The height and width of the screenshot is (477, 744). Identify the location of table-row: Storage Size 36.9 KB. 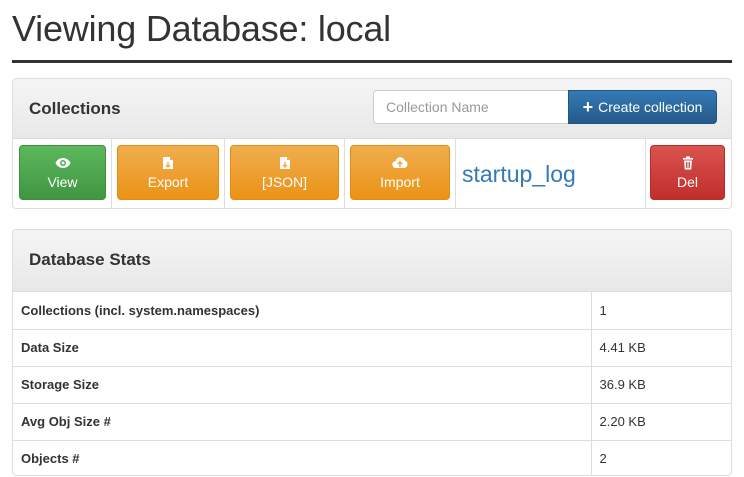
(372, 384).